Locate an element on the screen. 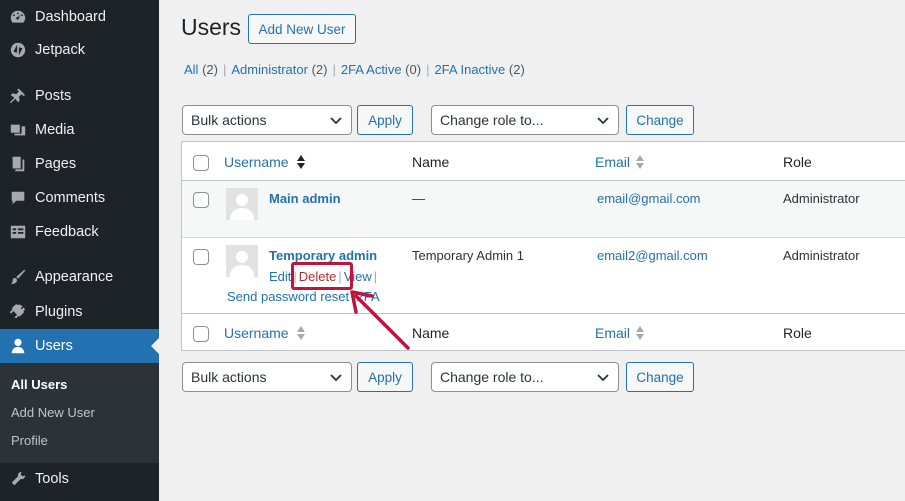 Image resolution: width=905 pixels, height=501 pixels. menu-label: Tools is located at coordinates (52, 479).